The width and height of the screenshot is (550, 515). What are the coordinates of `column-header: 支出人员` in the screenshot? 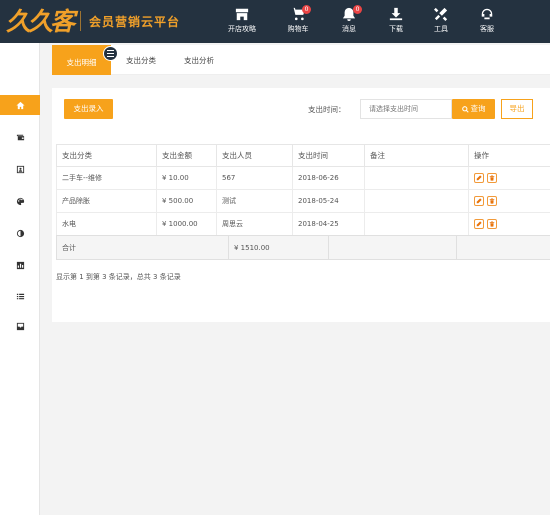 It's located at (254, 155).